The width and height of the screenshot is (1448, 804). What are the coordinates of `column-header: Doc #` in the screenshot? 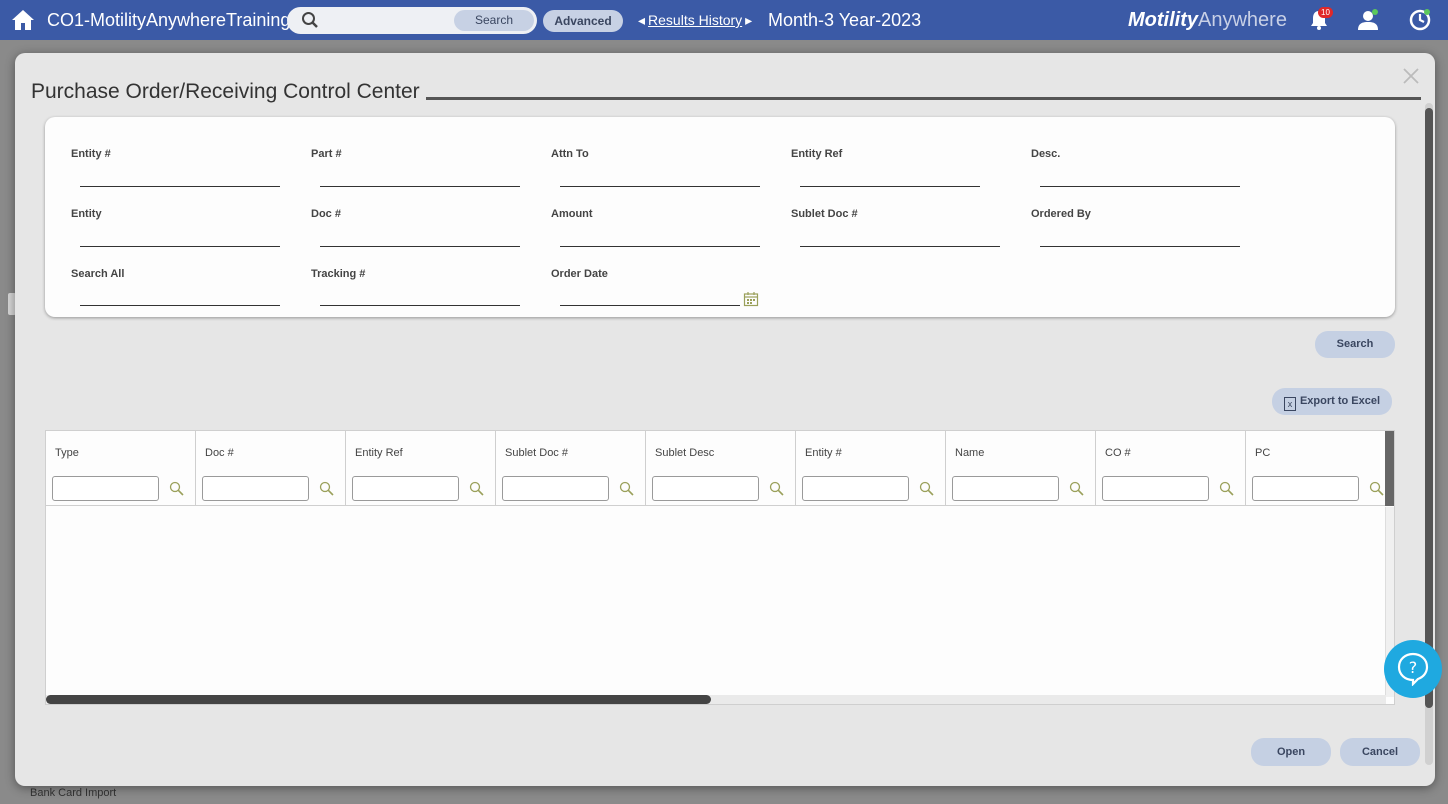 It's located at (219, 453).